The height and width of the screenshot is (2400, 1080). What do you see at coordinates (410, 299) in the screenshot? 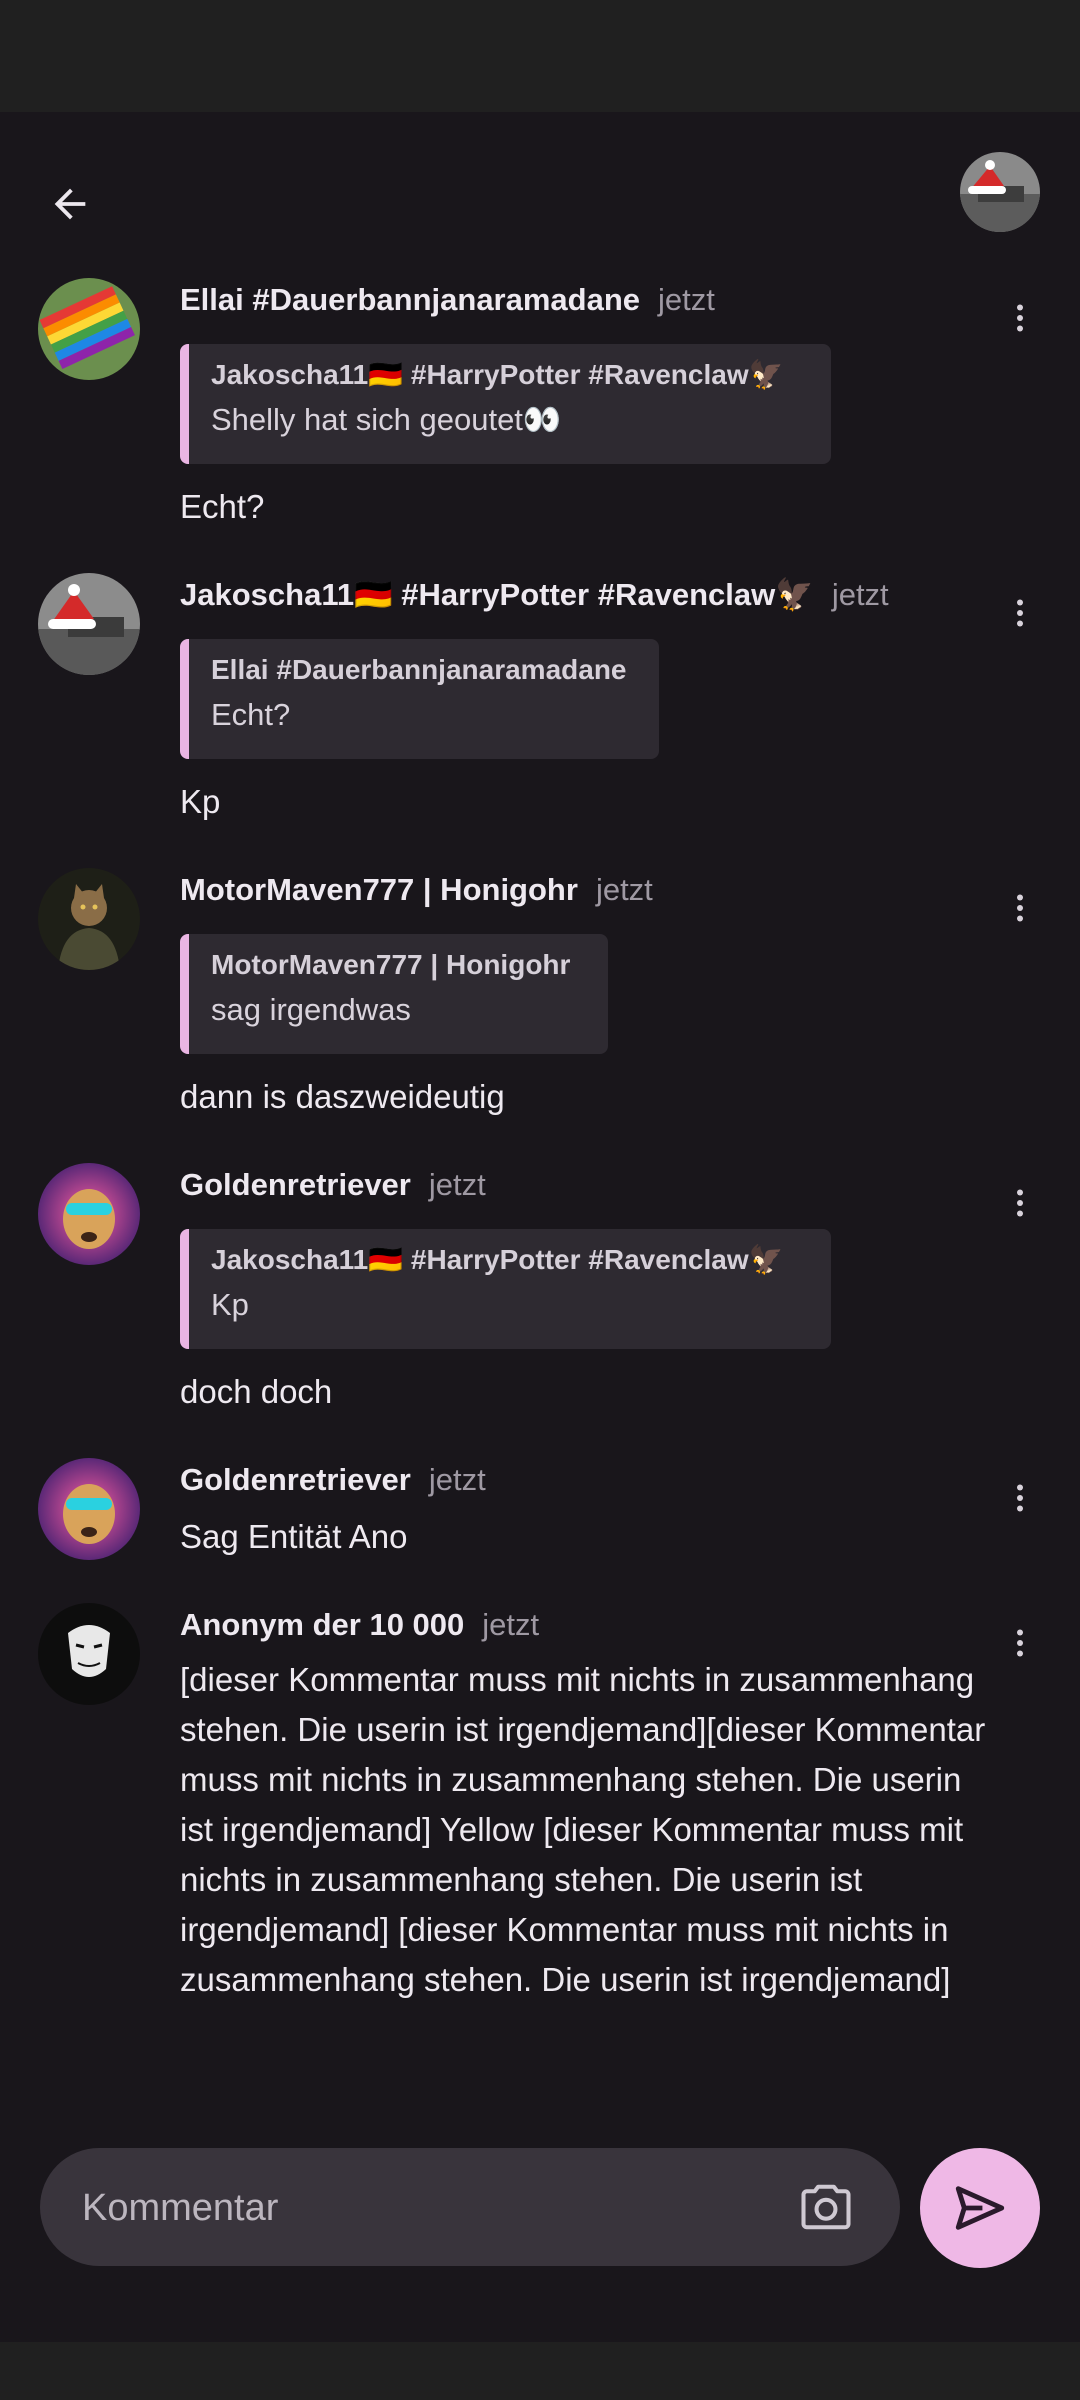
I see `comment-author: Ellai #Dauerbannjanaramadane` at bounding box center [410, 299].